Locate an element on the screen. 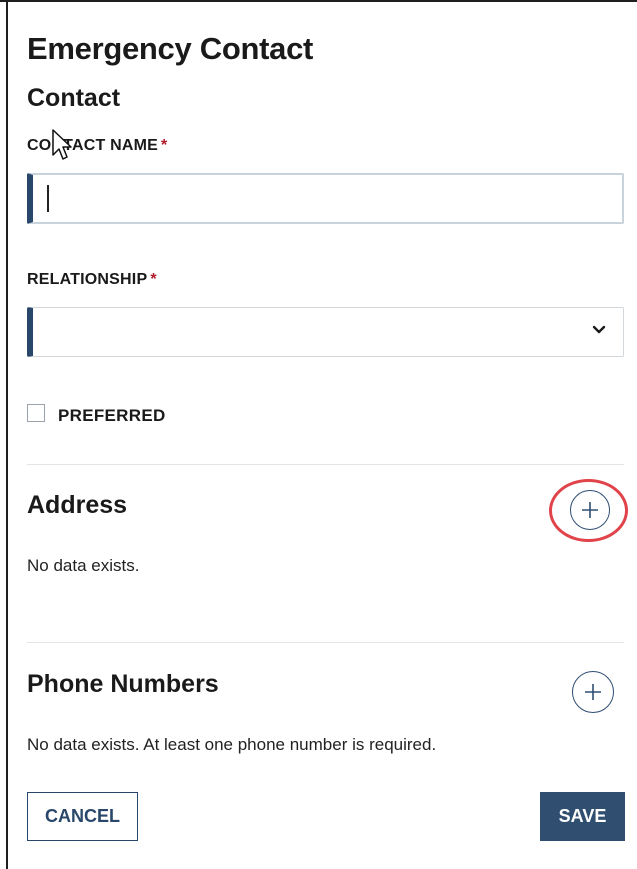  window-top-border is located at coordinates (318, 1).